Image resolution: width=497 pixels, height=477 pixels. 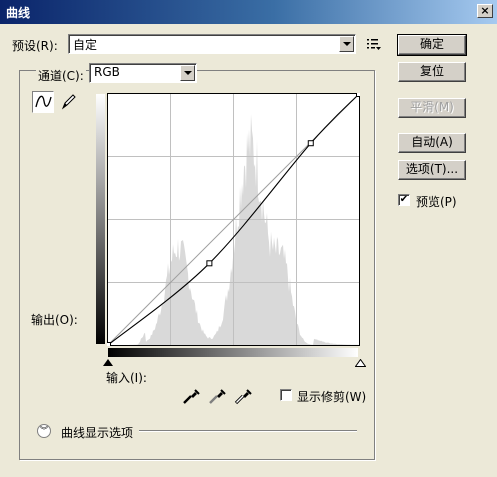 I want to click on close-icon: ×, so click(x=485, y=11).